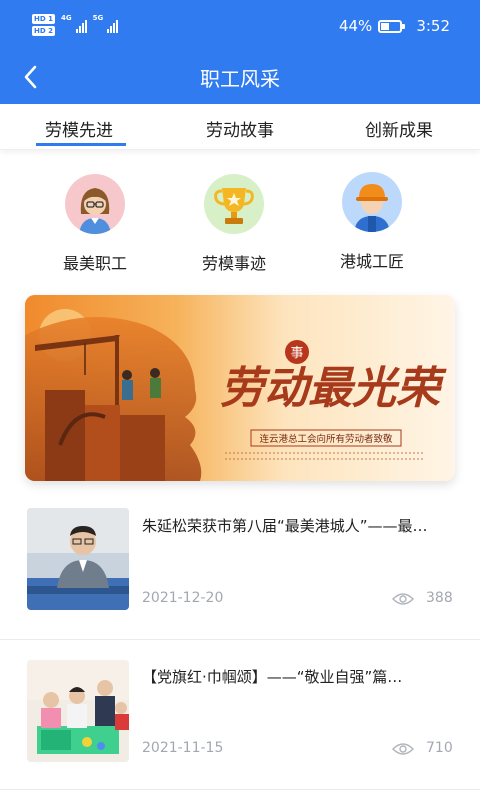  Describe the element at coordinates (355, 26) in the screenshot. I see `battery-percent: 44%` at that location.